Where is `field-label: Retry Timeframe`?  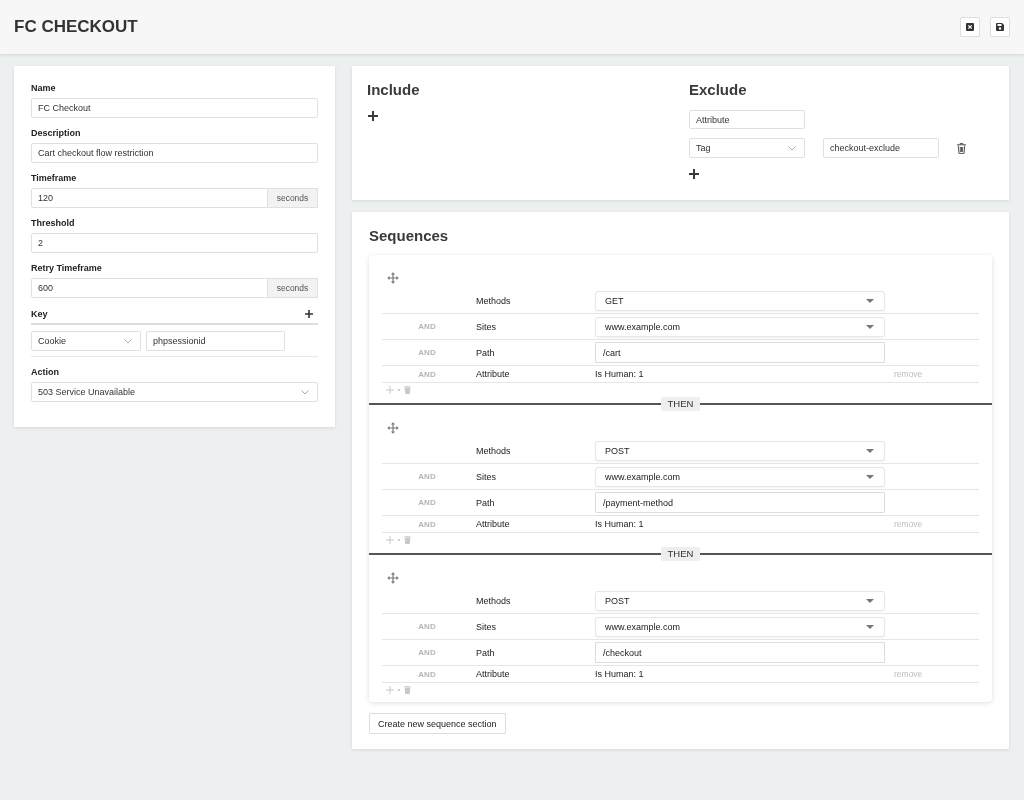 field-label: Retry Timeframe is located at coordinates (67, 268).